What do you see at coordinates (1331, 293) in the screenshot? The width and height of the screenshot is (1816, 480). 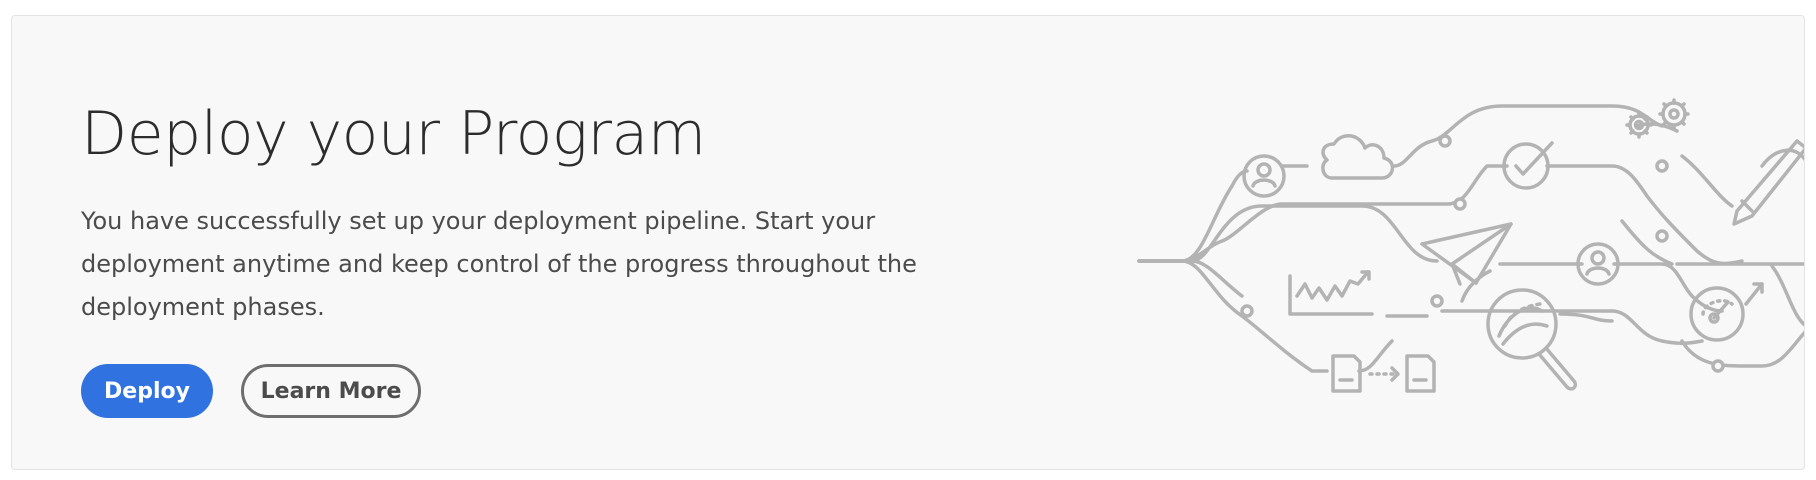 I see `line-chart-icon` at bounding box center [1331, 293].